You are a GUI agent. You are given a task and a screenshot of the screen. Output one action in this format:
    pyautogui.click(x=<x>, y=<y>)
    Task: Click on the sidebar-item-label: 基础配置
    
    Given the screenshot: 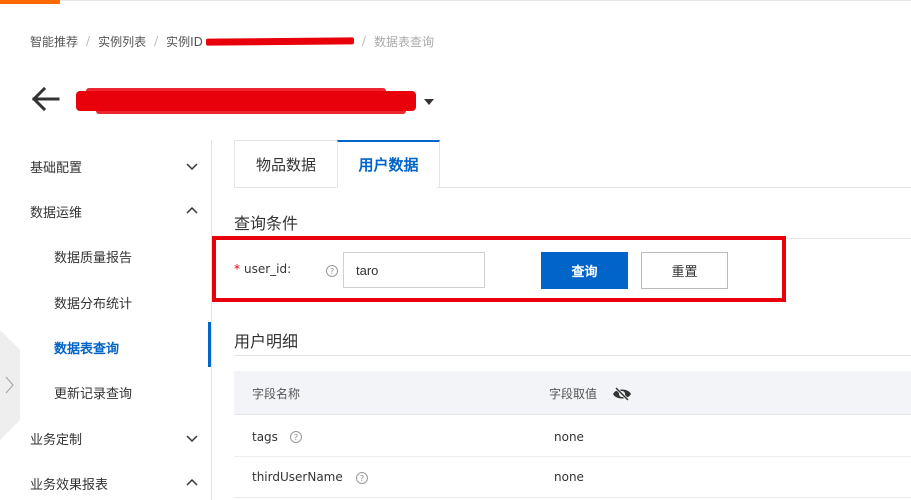 What is the action you would take?
    pyautogui.click(x=56, y=168)
    